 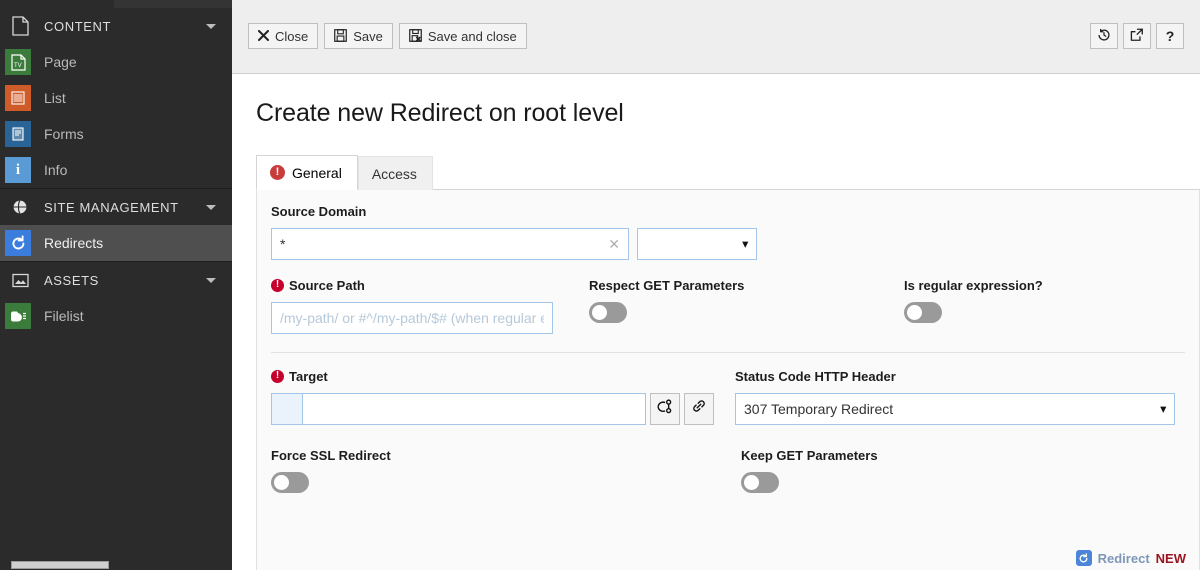 I want to click on sidebar-item-page: TV Page, so click(x=116, y=62).